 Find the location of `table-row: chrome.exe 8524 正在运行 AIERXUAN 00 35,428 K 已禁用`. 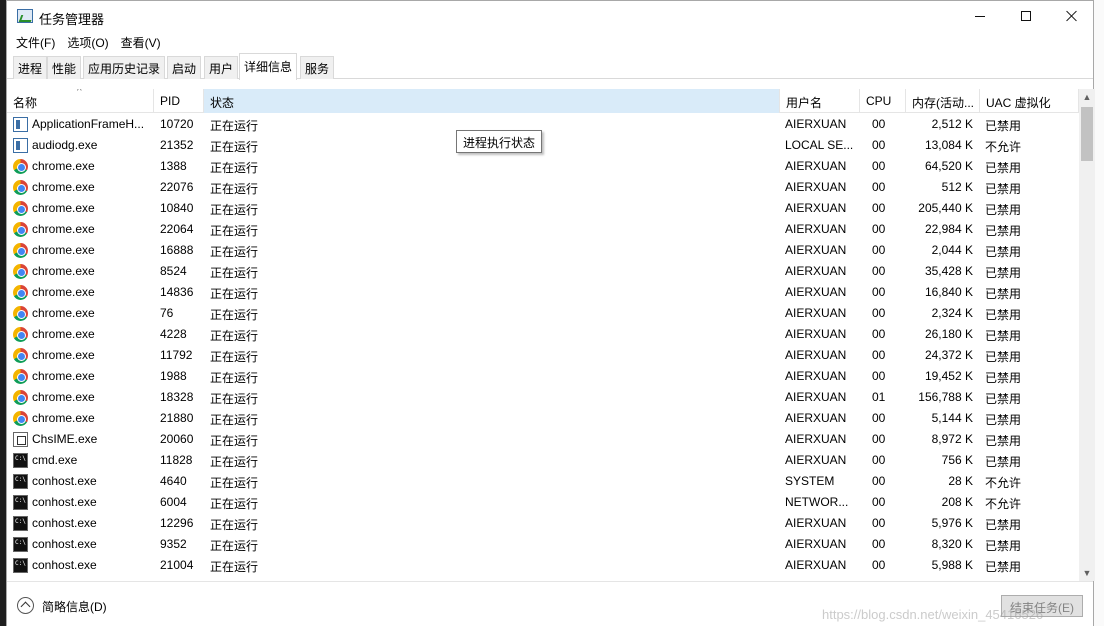

table-row: chrome.exe 8524 正在运行 AIERXUAN 00 35,428 K 已禁用 is located at coordinates (543, 271).